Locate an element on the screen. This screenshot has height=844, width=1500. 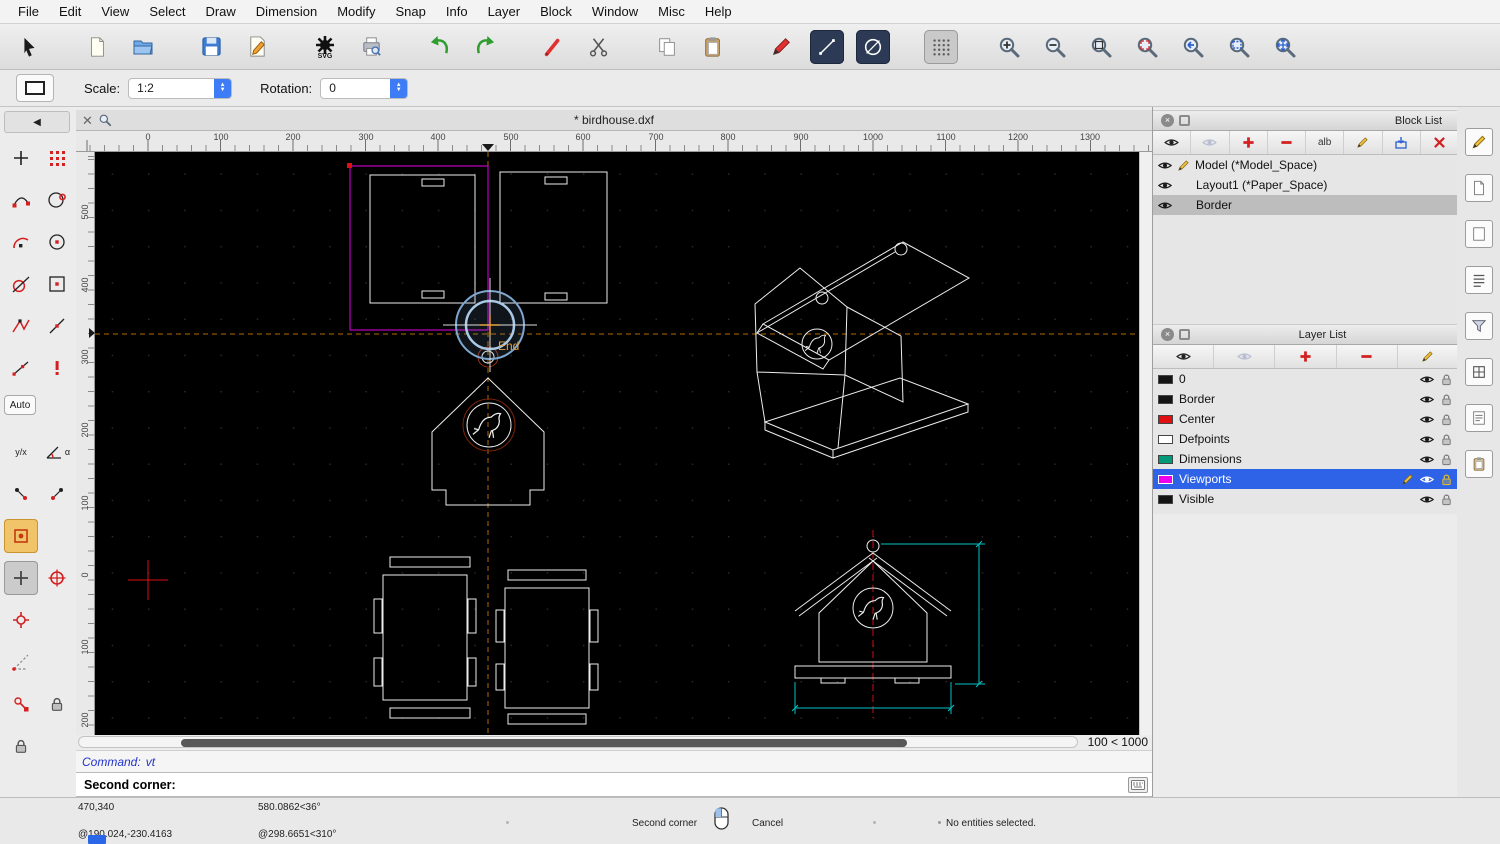
zoom-in-button is located at coordinates (1009, 47).